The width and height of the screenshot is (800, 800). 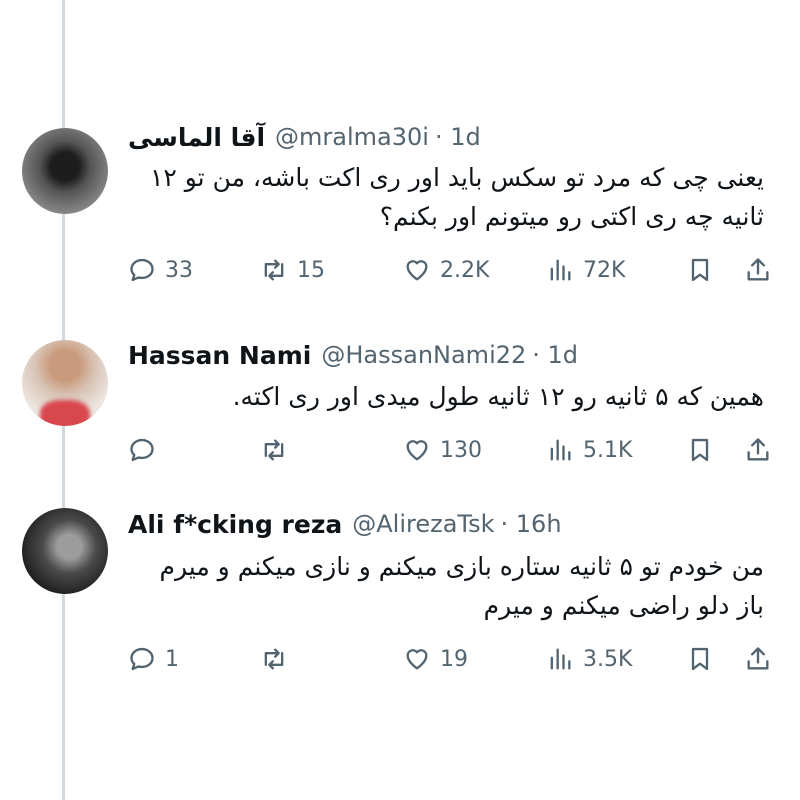 What do you see at coordinates (435, 659) in the screenshot?
I see `like-button: 19` at bounding box center [435, 659].